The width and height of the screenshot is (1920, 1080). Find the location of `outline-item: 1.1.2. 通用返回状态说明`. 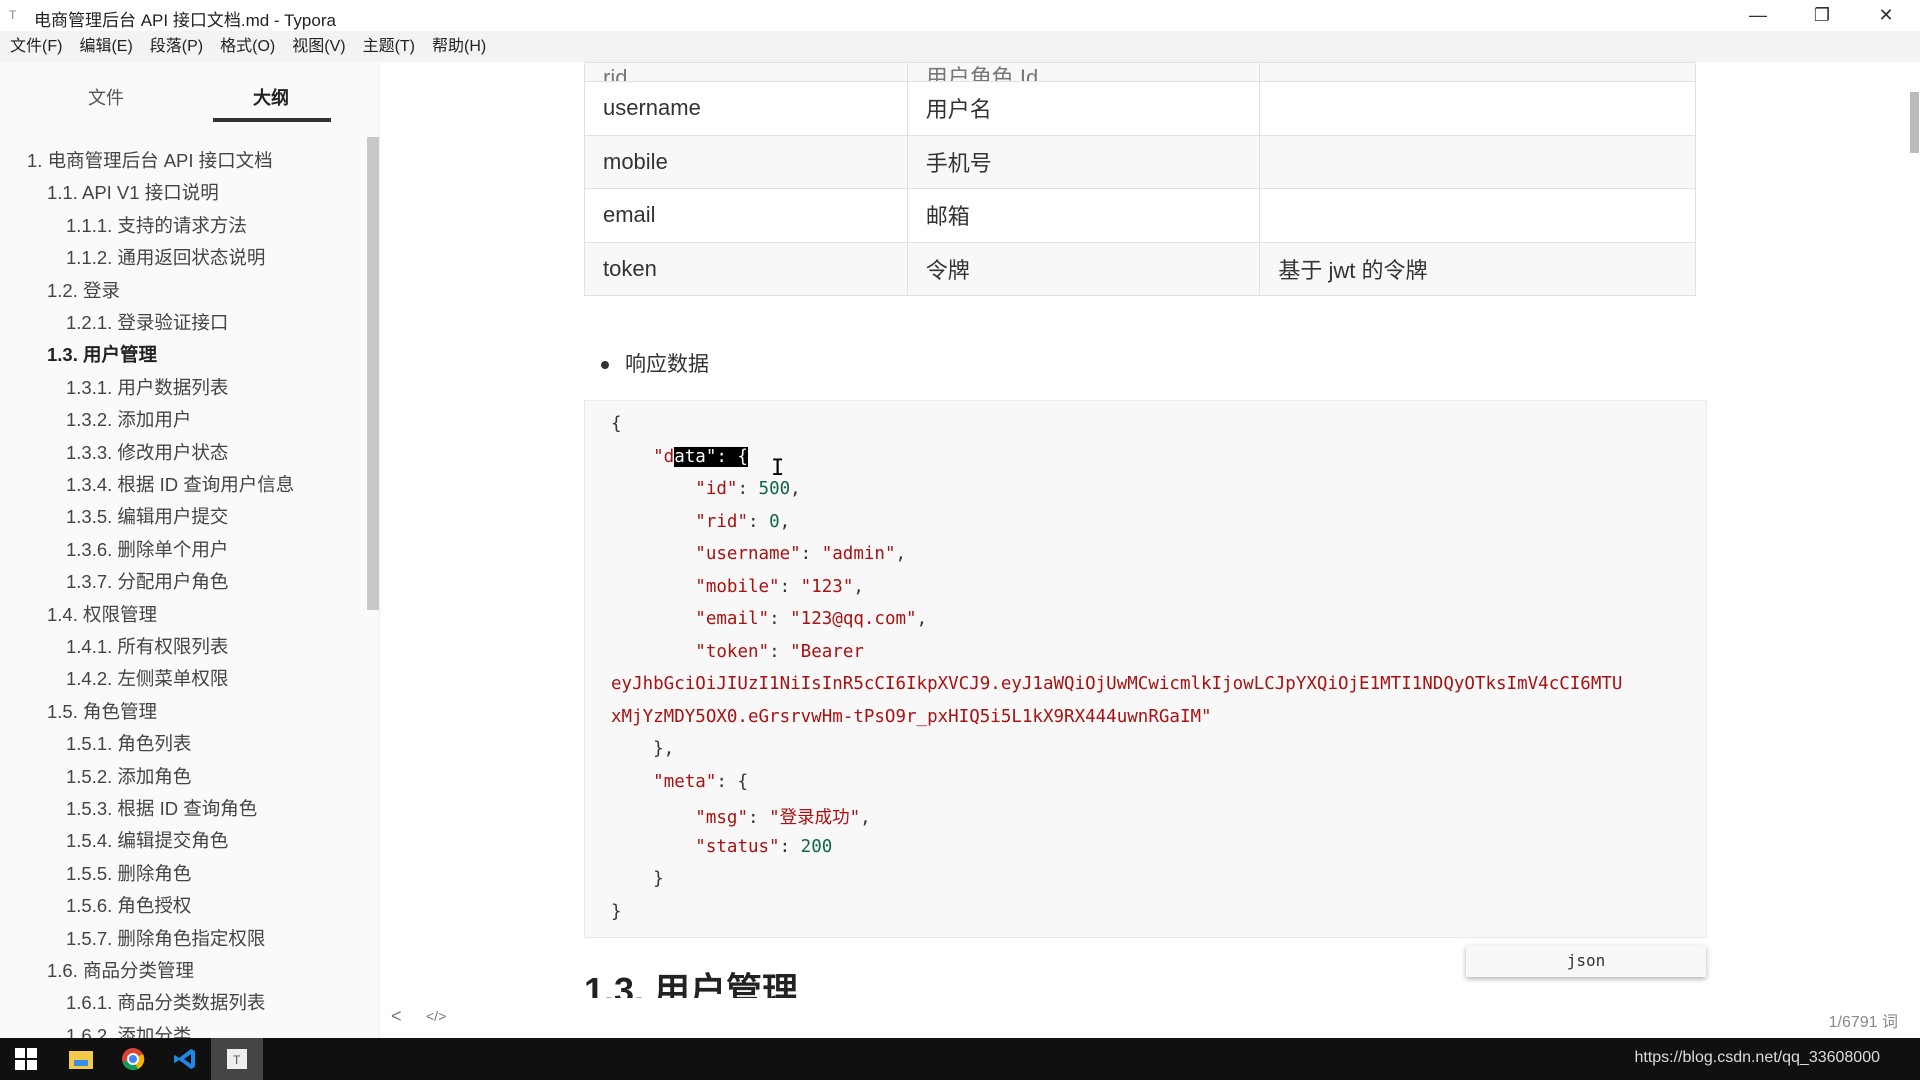

outline-item: 1.1.2. 通用返回状态说明 is located at coordinates (165, 257).